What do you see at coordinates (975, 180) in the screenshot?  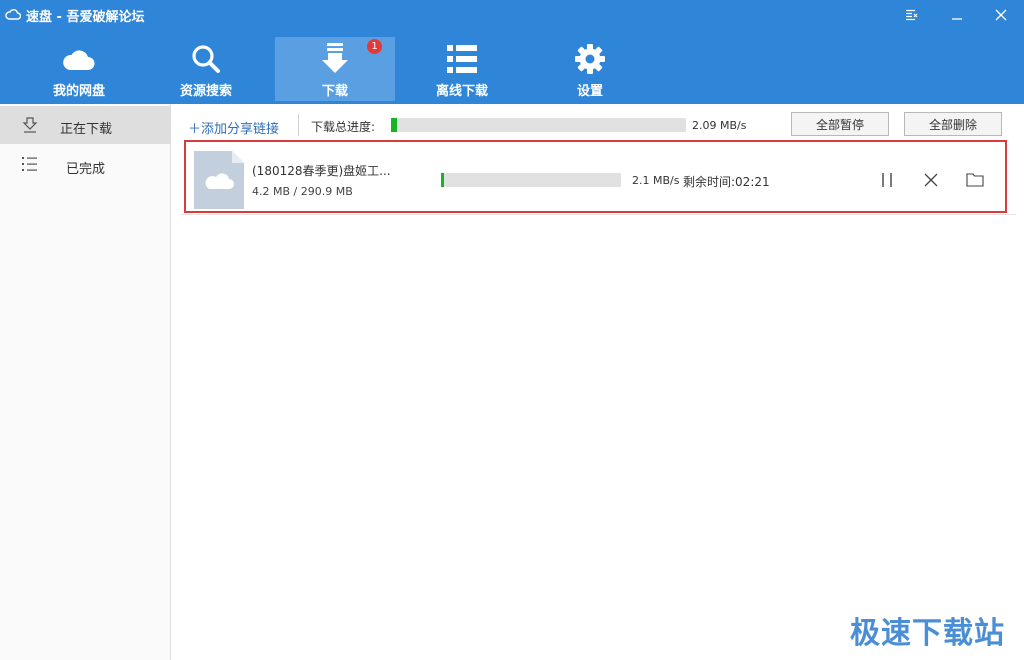 I see `folder-icon` at bounding box center [975, 180].